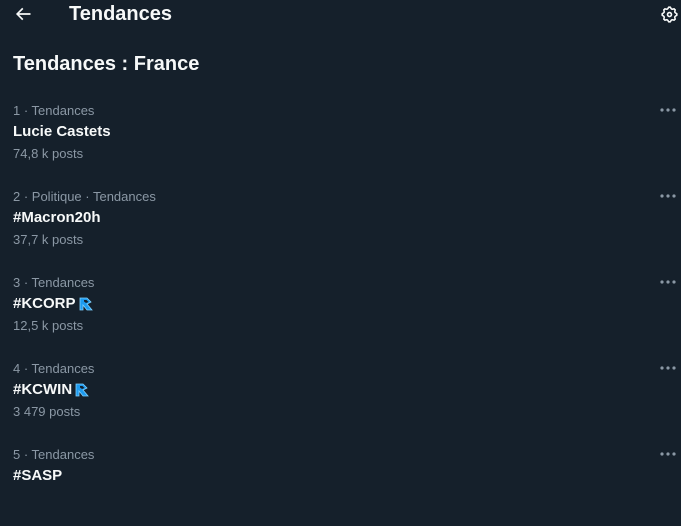 The height and width of the screenshot is (526, 681). I want to click on trend-meta: 2 · Politique · Tendances, so click(84, 196).